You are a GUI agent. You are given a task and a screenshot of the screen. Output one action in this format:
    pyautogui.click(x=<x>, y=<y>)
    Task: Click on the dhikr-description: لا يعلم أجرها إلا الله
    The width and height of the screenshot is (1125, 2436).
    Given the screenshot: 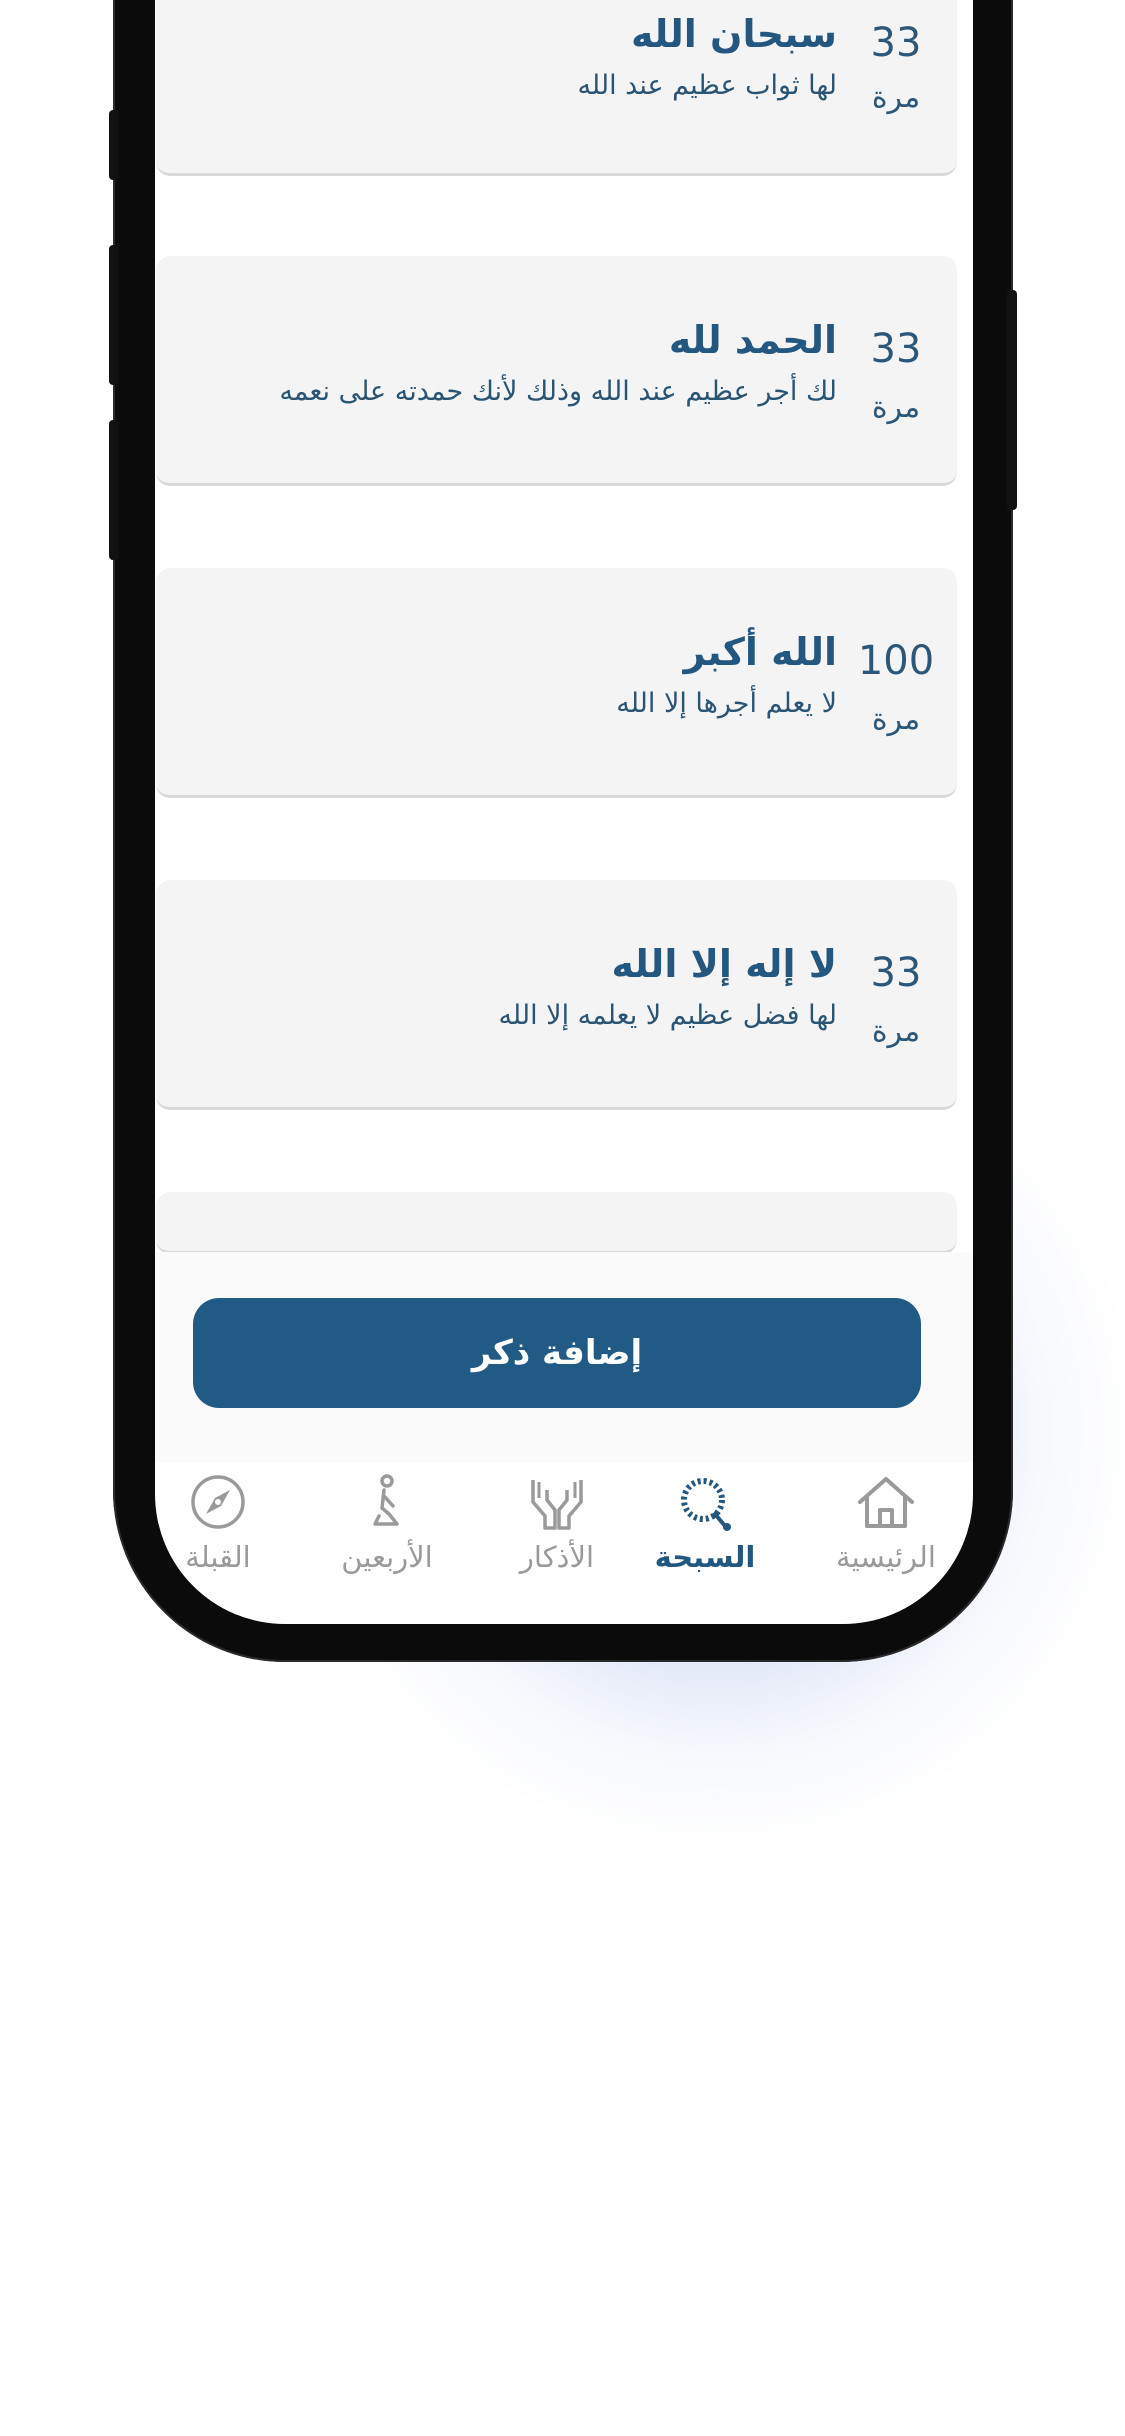 What is the action you would take?
    pyautogui.click(x=726, y=703)
    